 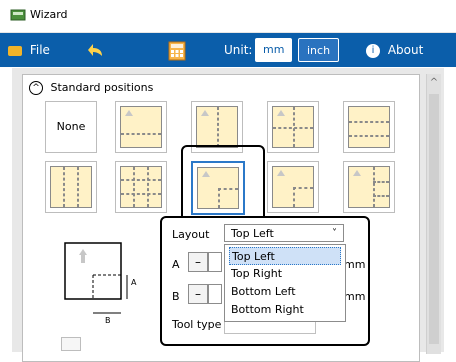 What do you see at coordinates (176, 296) in the screenshot?
I see `b-label: B` at bounding box center [176, 296].